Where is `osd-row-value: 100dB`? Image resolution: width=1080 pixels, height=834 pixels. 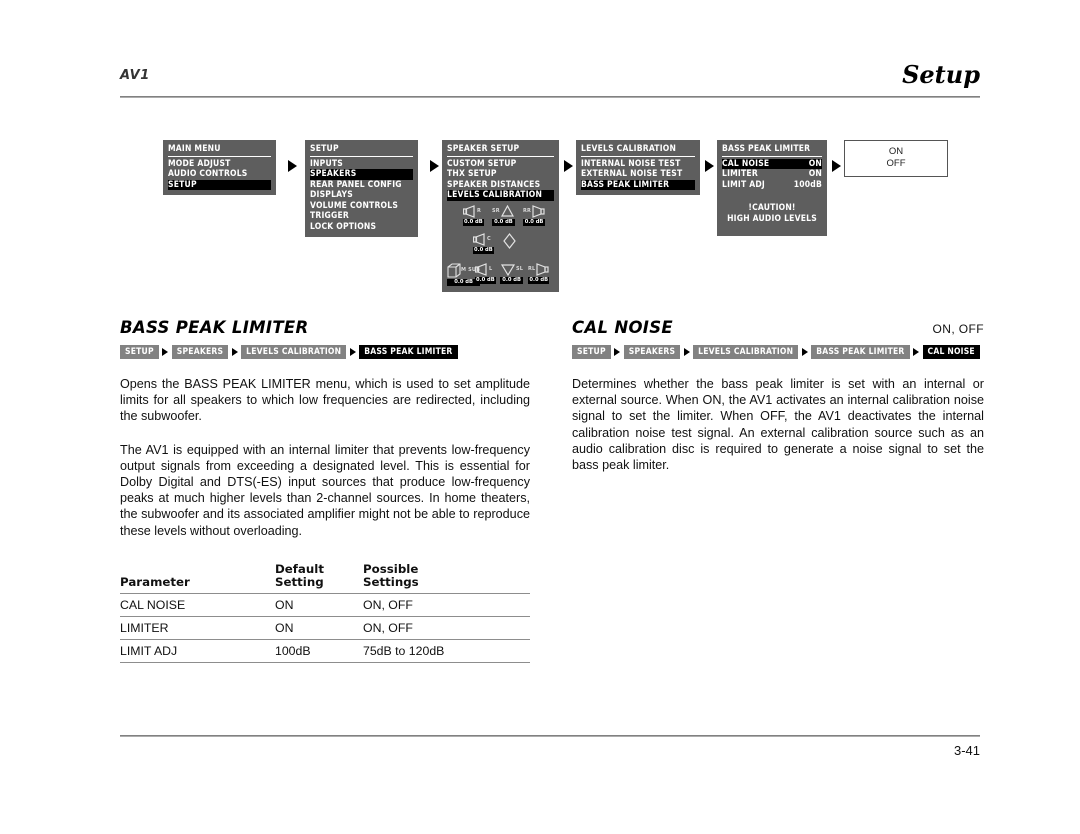 osd-row-value: 100dB is located at coordinates (807, 184).